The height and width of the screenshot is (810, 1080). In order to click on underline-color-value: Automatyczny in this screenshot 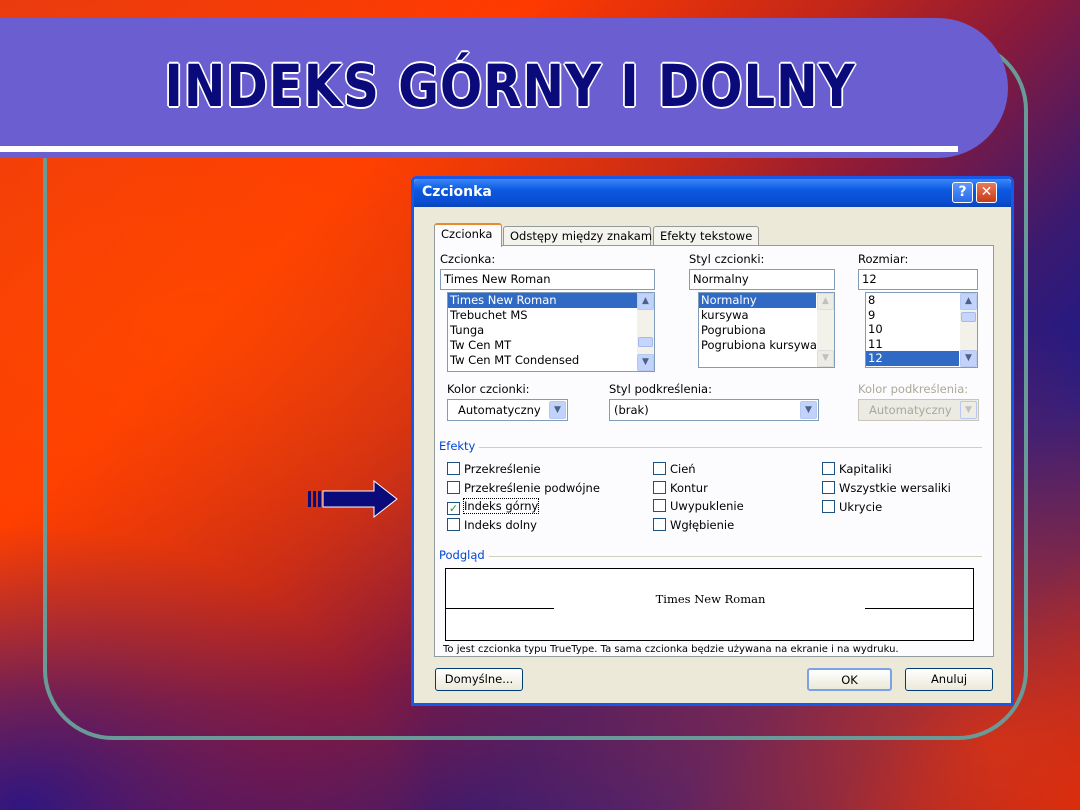, I will do `click(910, 410)`.